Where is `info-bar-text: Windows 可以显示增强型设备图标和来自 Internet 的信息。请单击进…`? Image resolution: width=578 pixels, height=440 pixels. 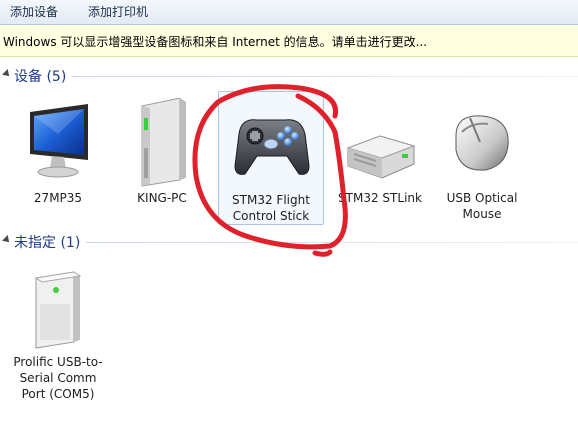
info-bar-text: Windows 可以显示增强型设备图标和来自 Internet 的信息。请单击进… is located at coordinates (215, 42).